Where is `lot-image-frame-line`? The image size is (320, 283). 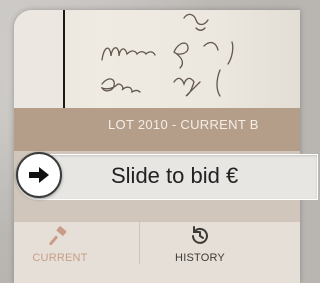
lot-image-frame-line is located at coordinates (64, 59).